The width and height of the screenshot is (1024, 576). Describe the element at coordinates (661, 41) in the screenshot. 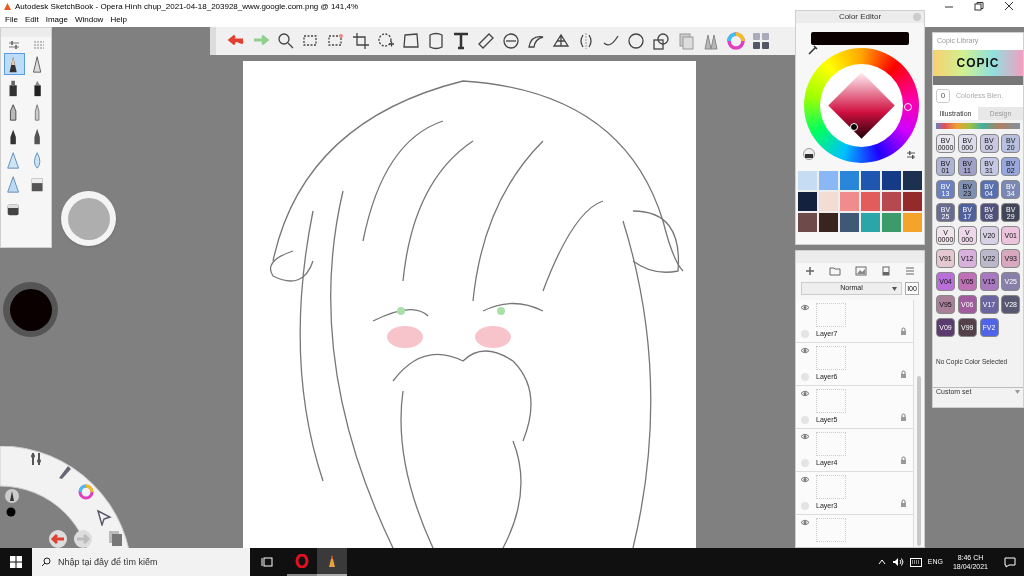

I see `shapes-icon` at that location.